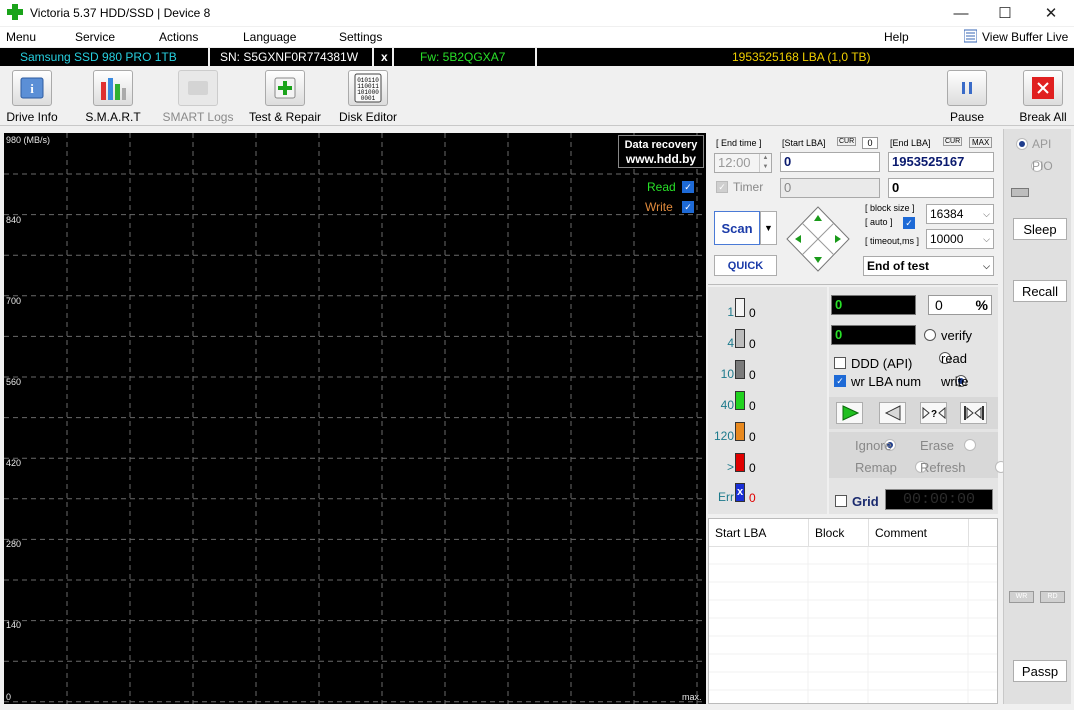 The image size is (1074, 710). I want to click on auto-checkbox: ✓, so click(909, 223).